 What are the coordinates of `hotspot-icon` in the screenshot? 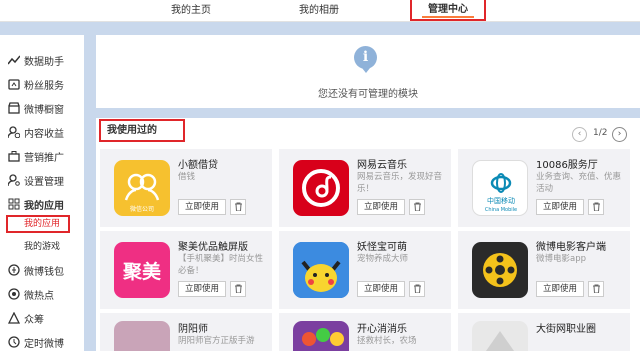 It's located at (14, 294).